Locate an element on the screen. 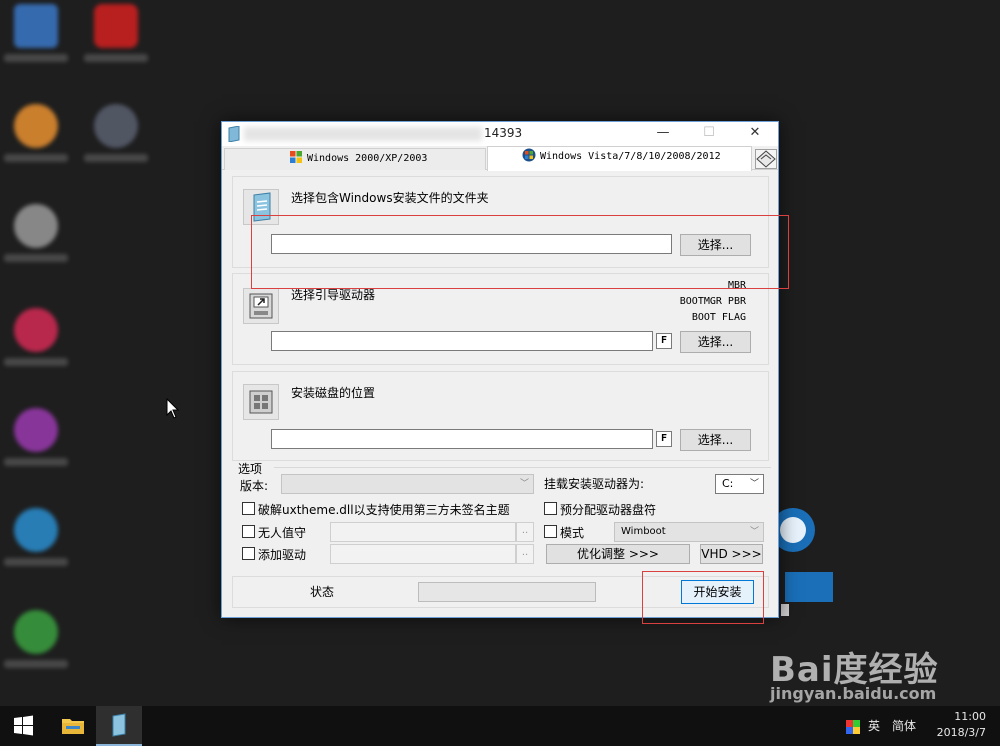  desktop-icon-red-app is located at coordinates (115, 35).